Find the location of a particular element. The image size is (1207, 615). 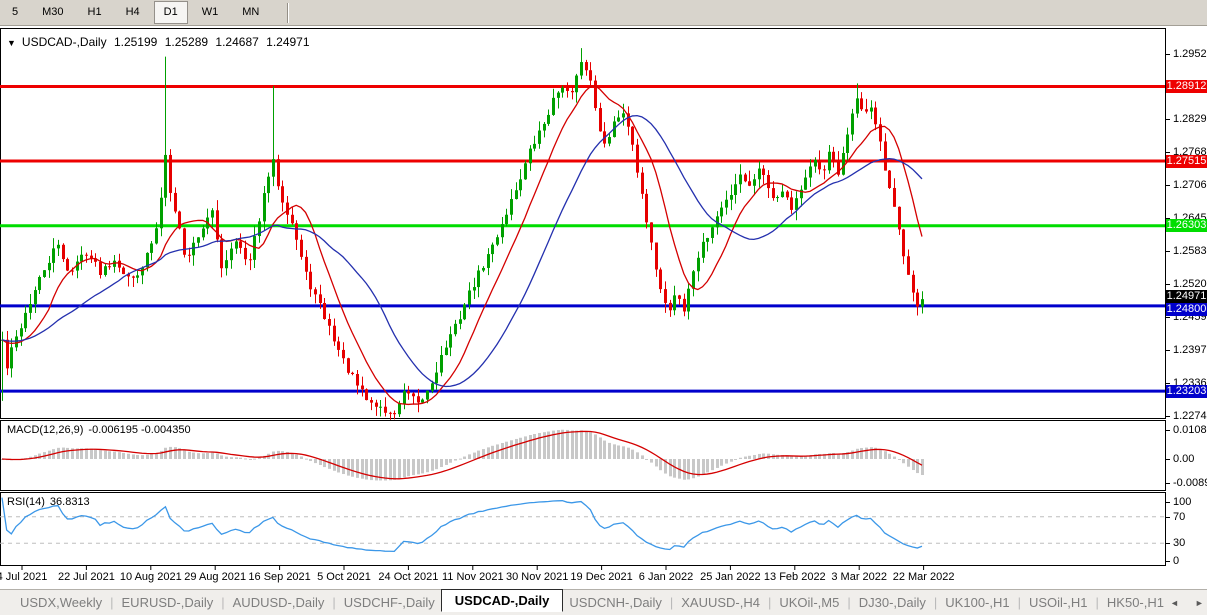

date-tick-label: 22 Jul 2021 is located at coordinates (86, 577).